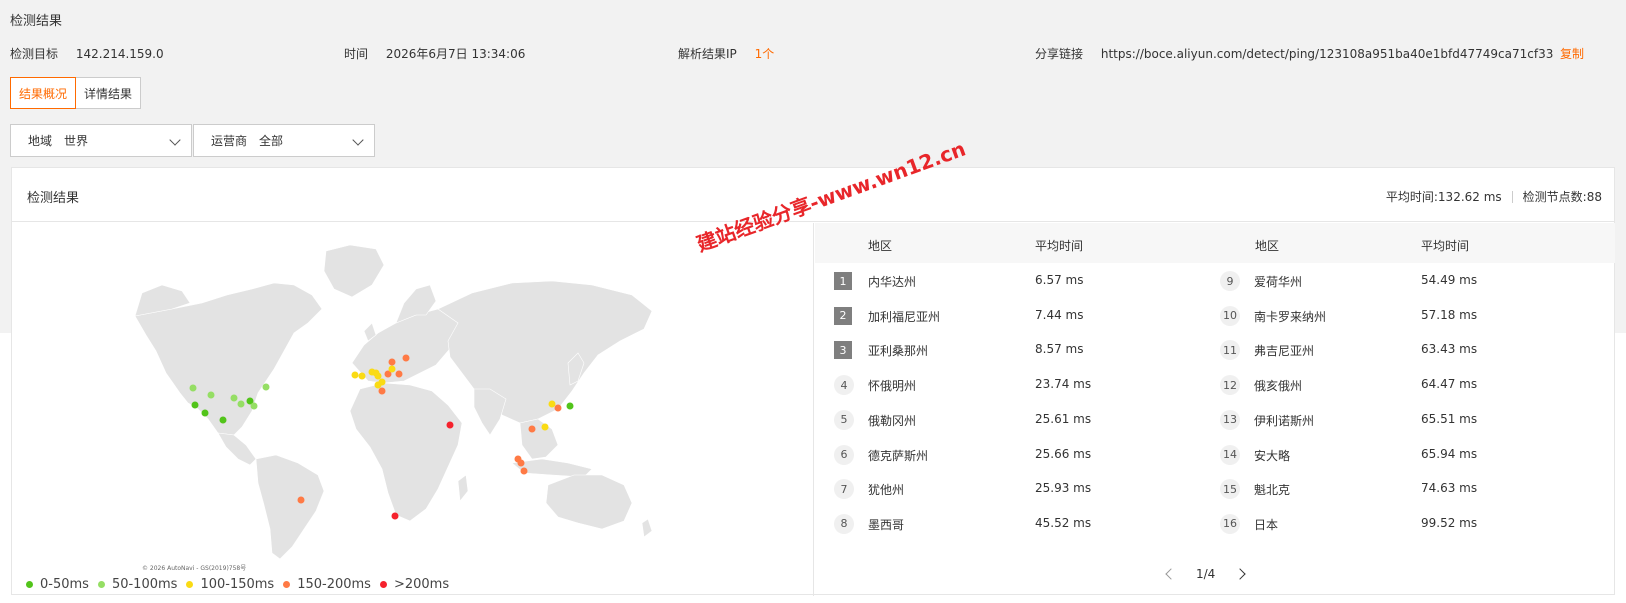  I want to click on region-cell: 安大略, so click(1272, 455).